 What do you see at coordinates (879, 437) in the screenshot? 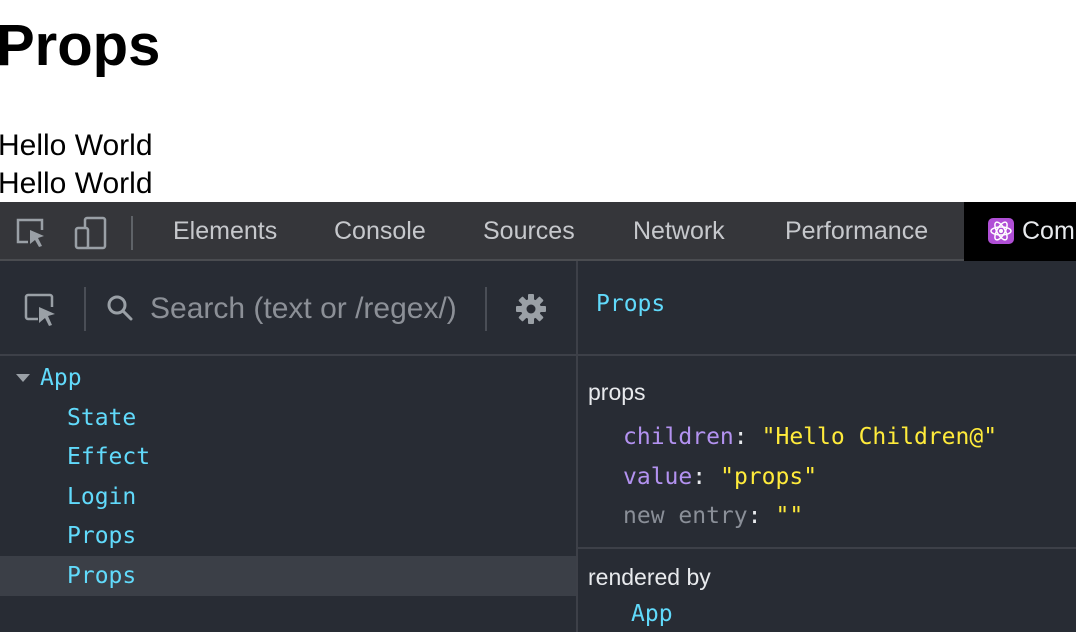
I see `prop-value: "Hello Children@"` at bounding box center [879, 437].